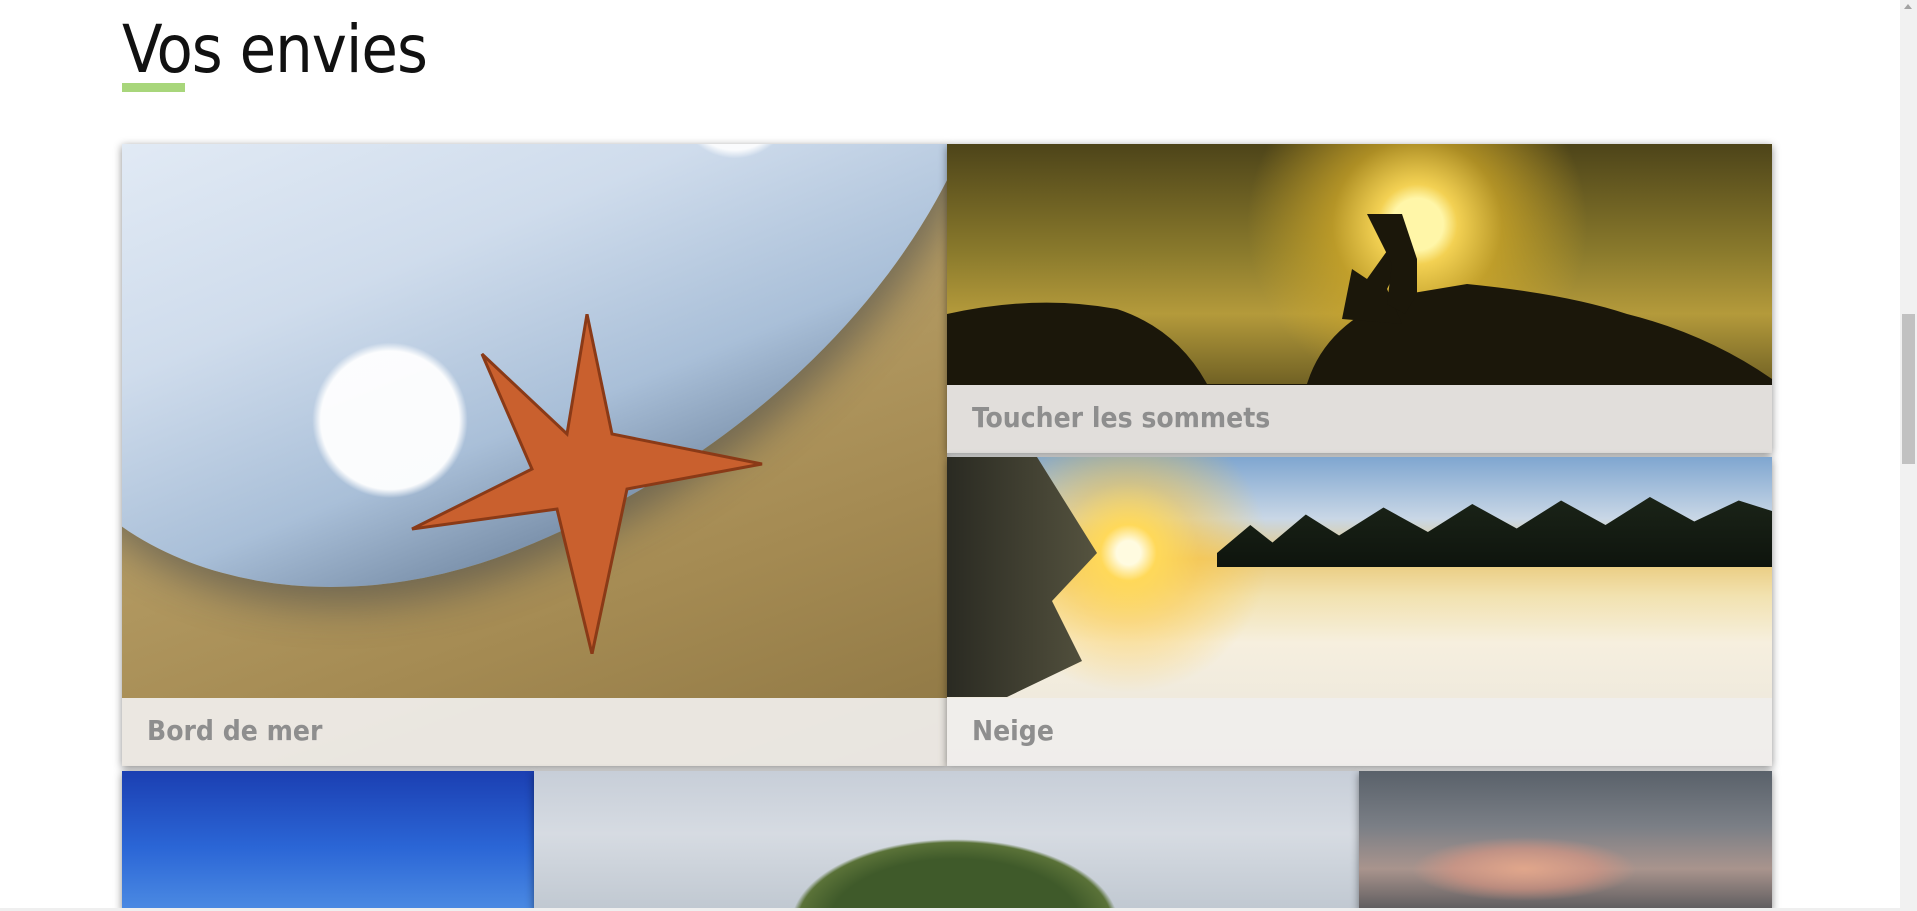  I want to click on snowy-tree, so click(1022, 577).